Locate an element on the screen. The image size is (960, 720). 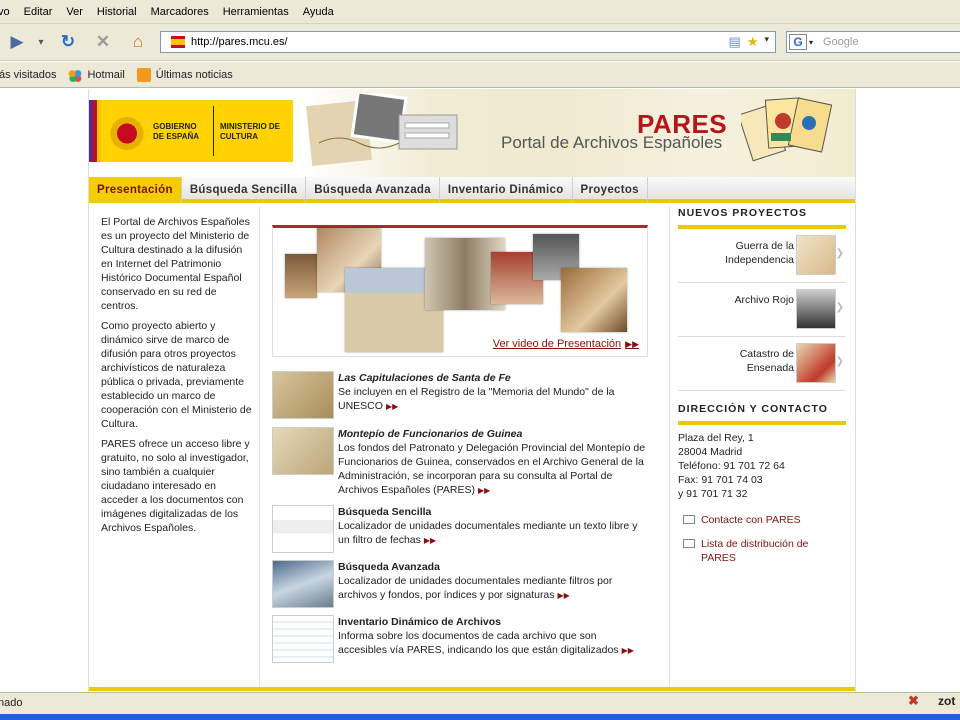
tab-proyectos: Proyectos is located at coordinates (610, 190).